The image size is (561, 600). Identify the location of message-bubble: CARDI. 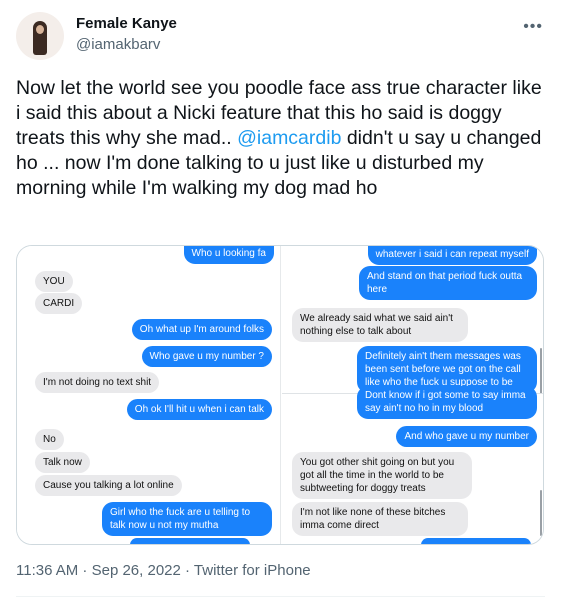
(59, 303).